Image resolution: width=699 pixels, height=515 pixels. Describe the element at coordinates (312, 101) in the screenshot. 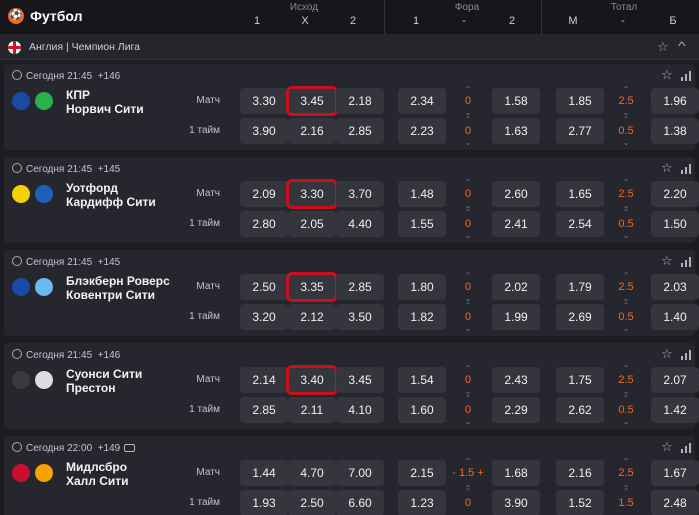

I see `odd-ox: 3.45` at that location.